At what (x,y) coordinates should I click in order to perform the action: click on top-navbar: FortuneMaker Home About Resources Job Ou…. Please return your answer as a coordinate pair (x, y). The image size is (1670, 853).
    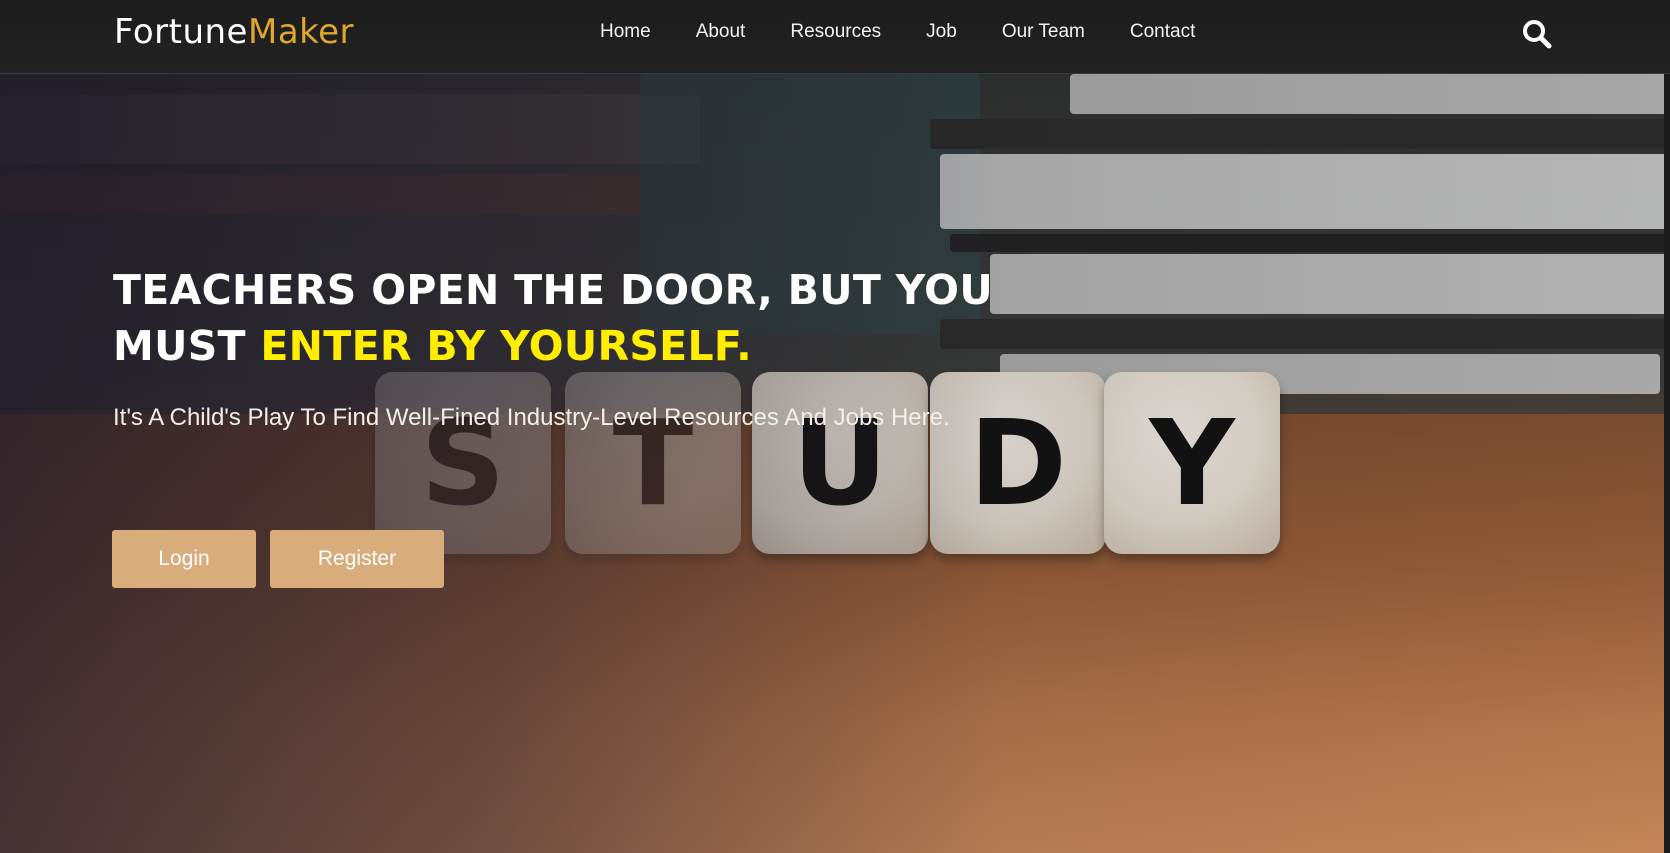
    Looking at the image, I should click on (835, 37).